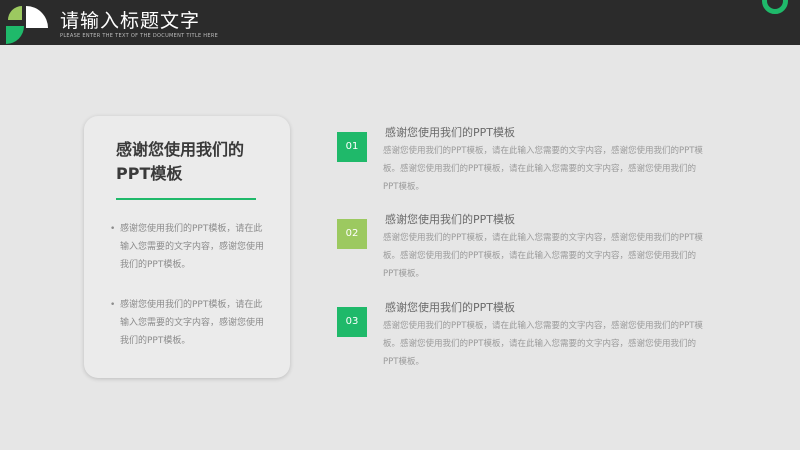 The width and height of the screenshot is (800, 450). I want to click on page-title: 请输入标题文字, so click(130, 21).